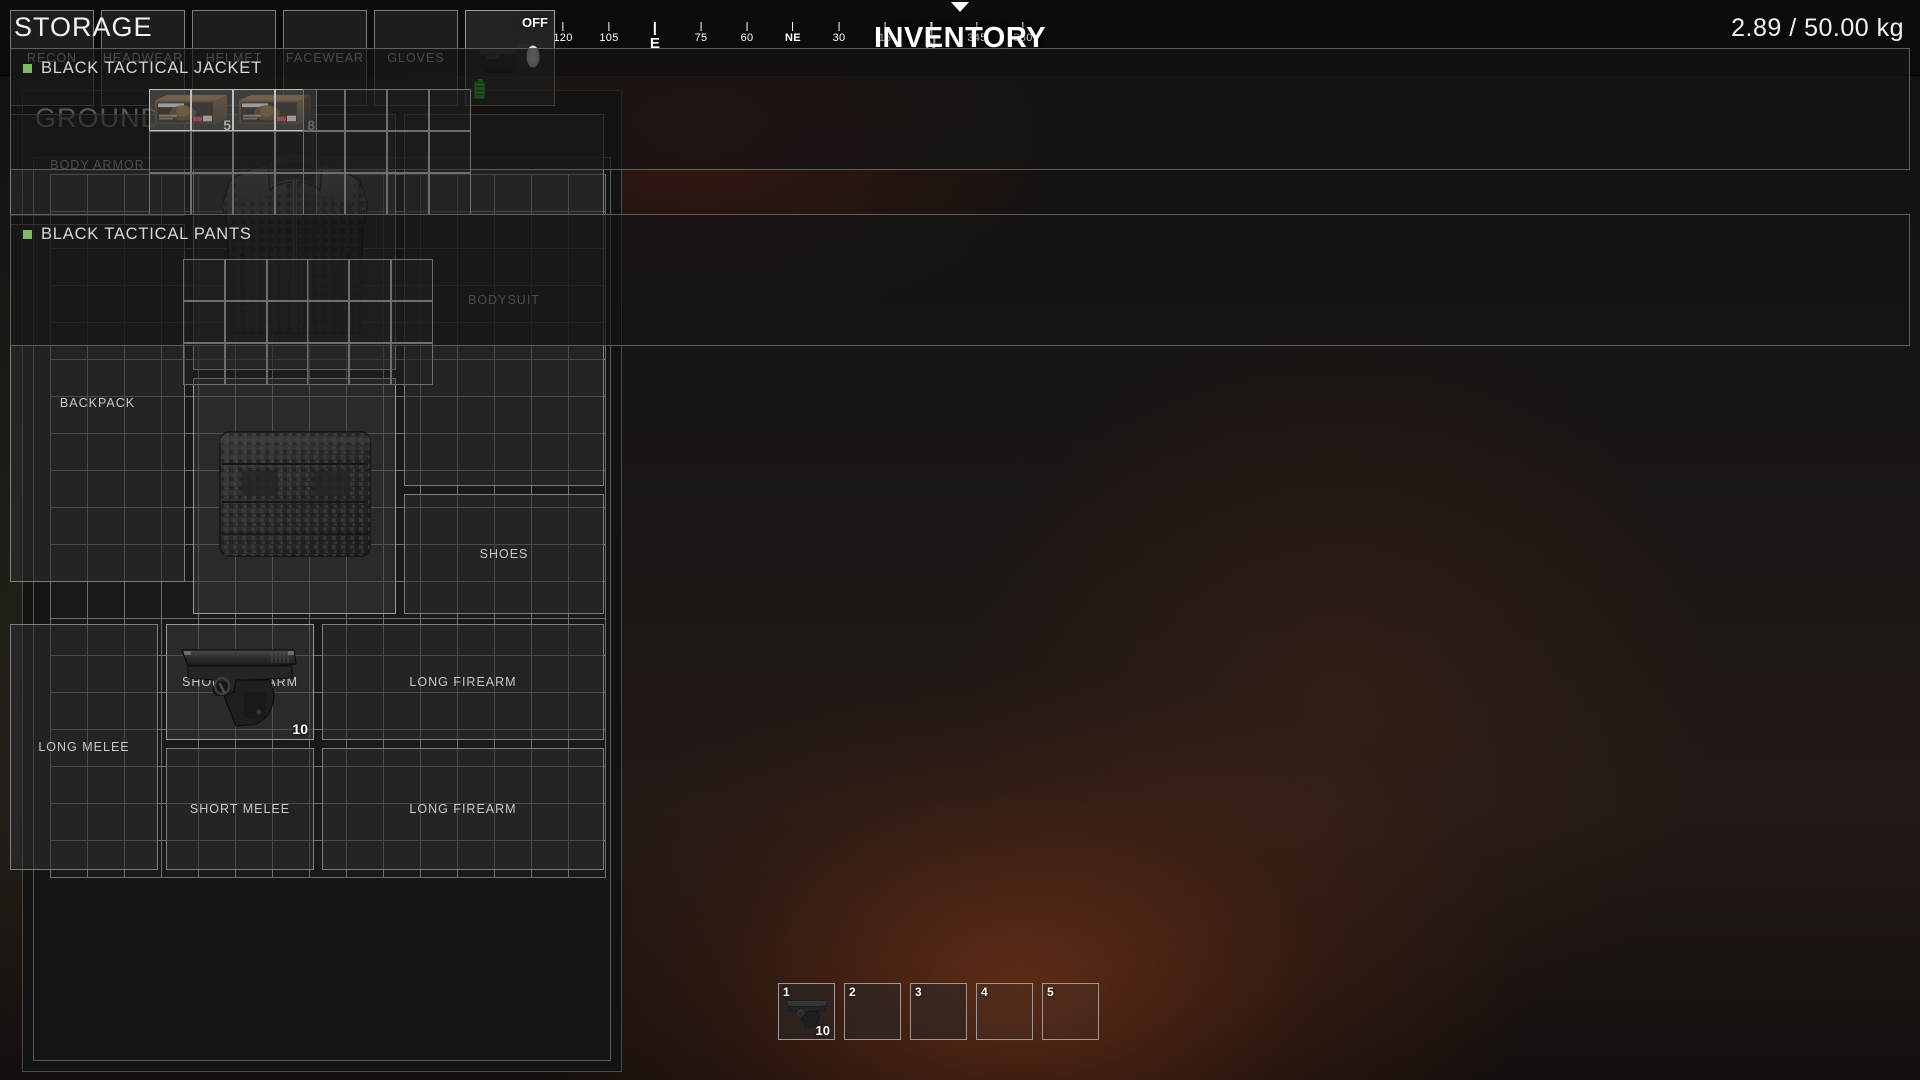  What do you see at coordinates (852, 992) in the screenshot?
I see `hotbar-slot-number: 2` at bounding box center [852, 992].